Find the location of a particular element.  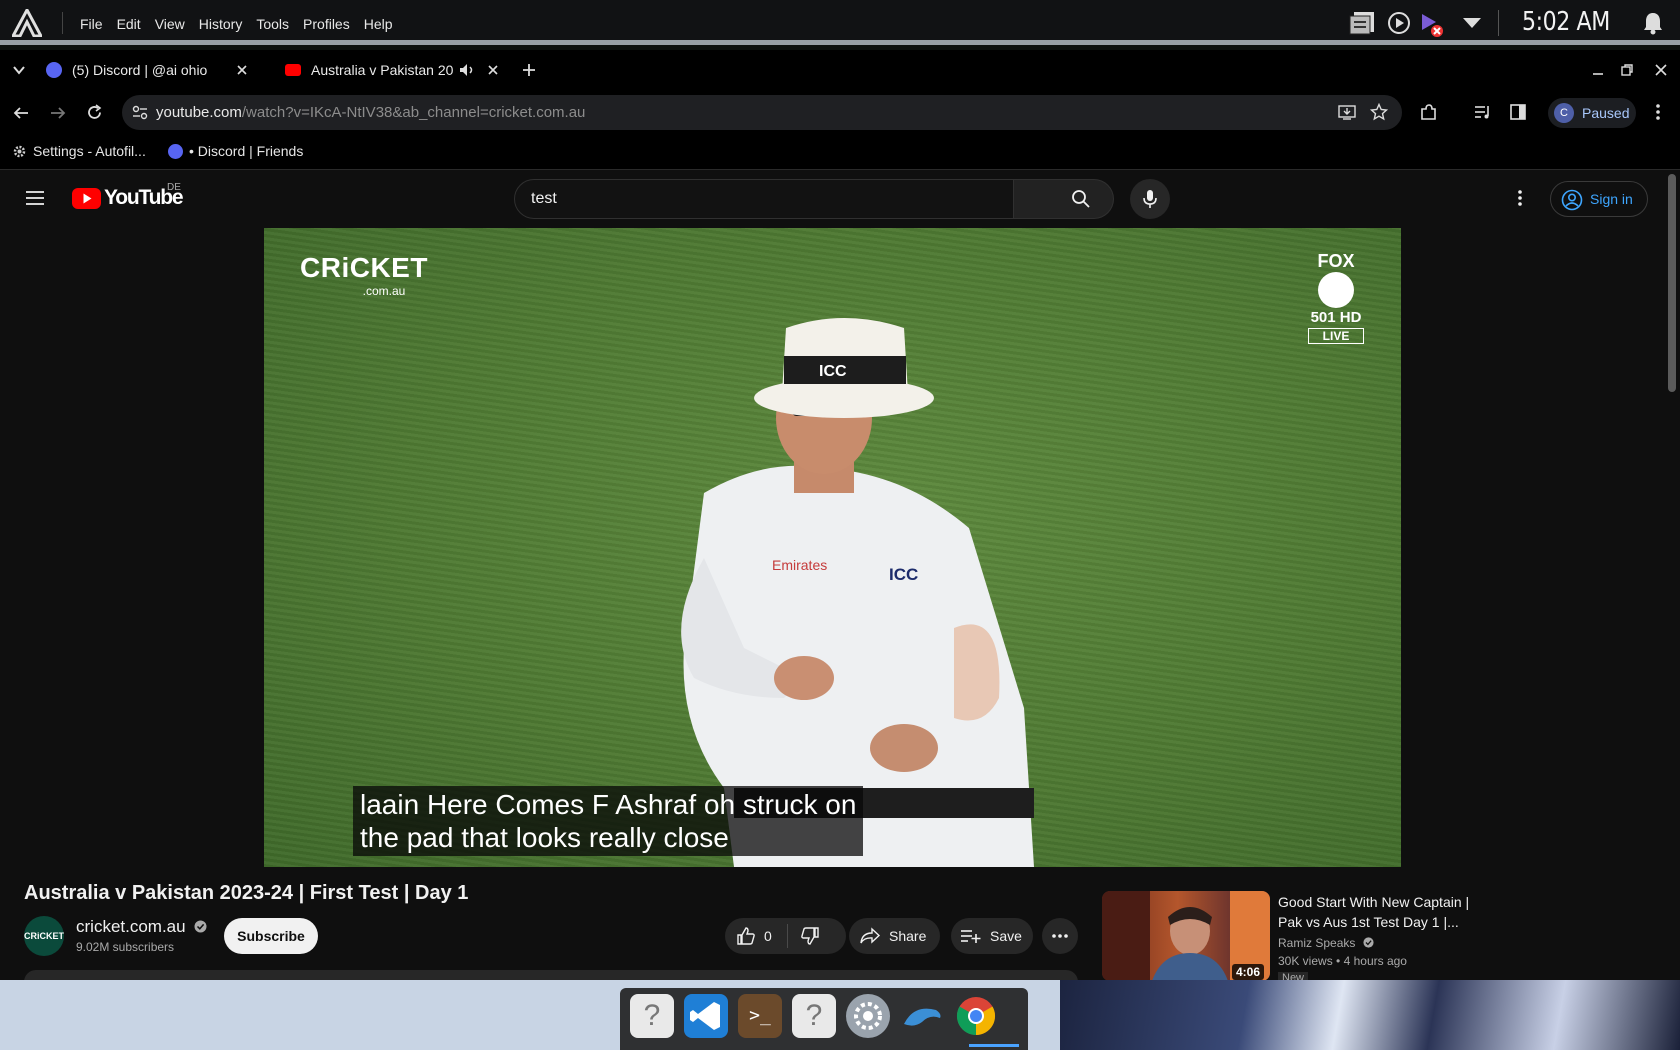

bell-icon is located at coordinates (1653, 23).